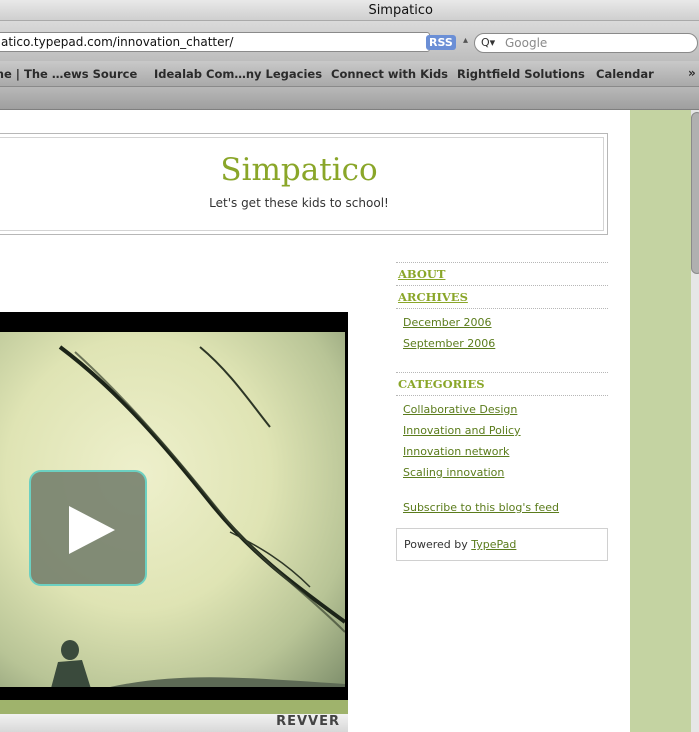 This screenshot has height=732, width=699. What do you see at coordinates (526, 43) in the screenshot?
I see `search-placeholder: Google` at bounding box center [526, 43].